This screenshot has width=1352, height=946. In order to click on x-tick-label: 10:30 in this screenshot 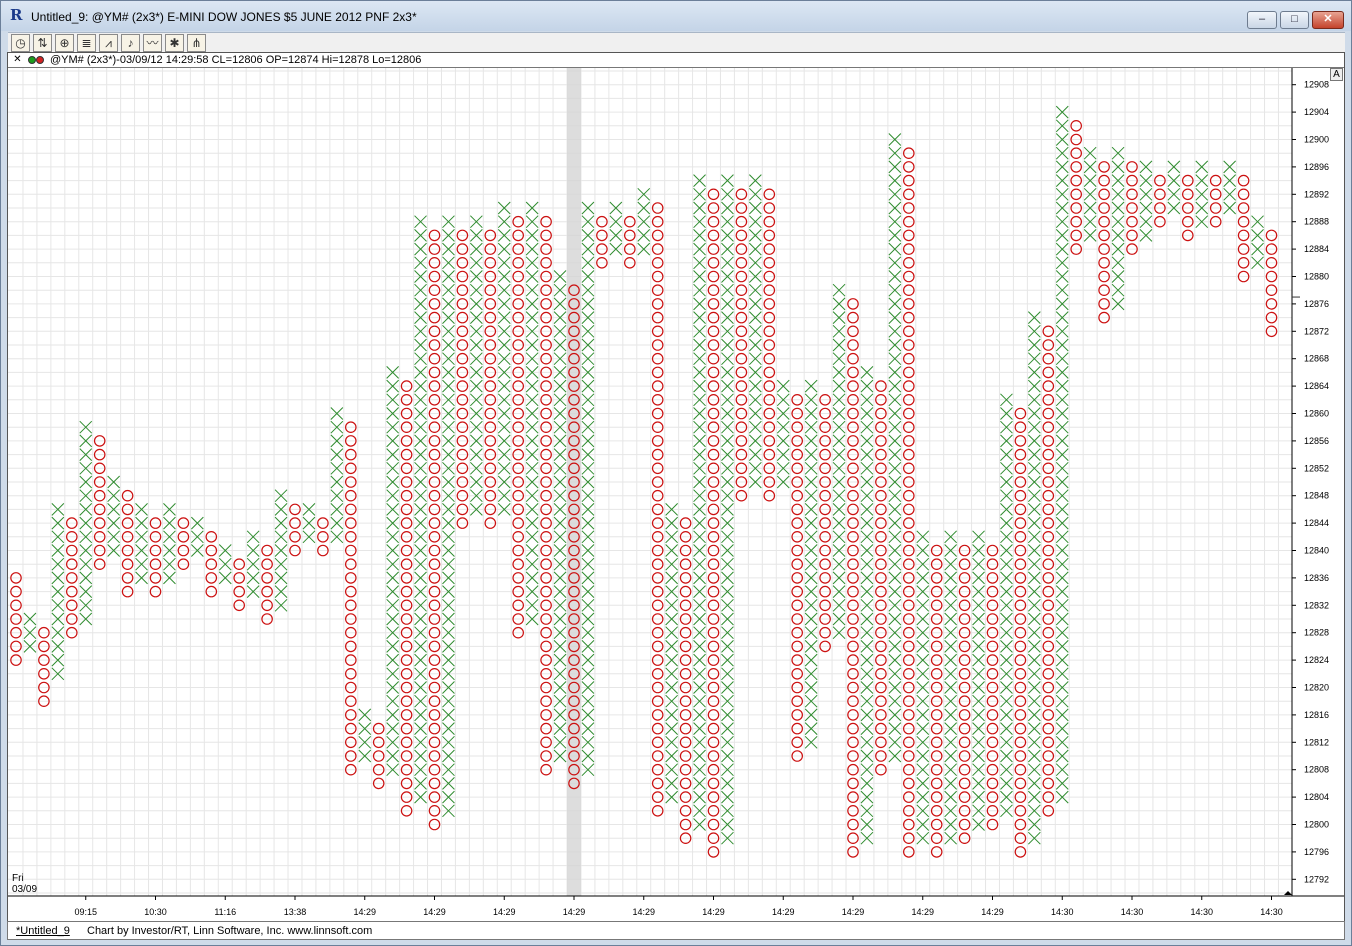, I will do `click(155, 912)`.